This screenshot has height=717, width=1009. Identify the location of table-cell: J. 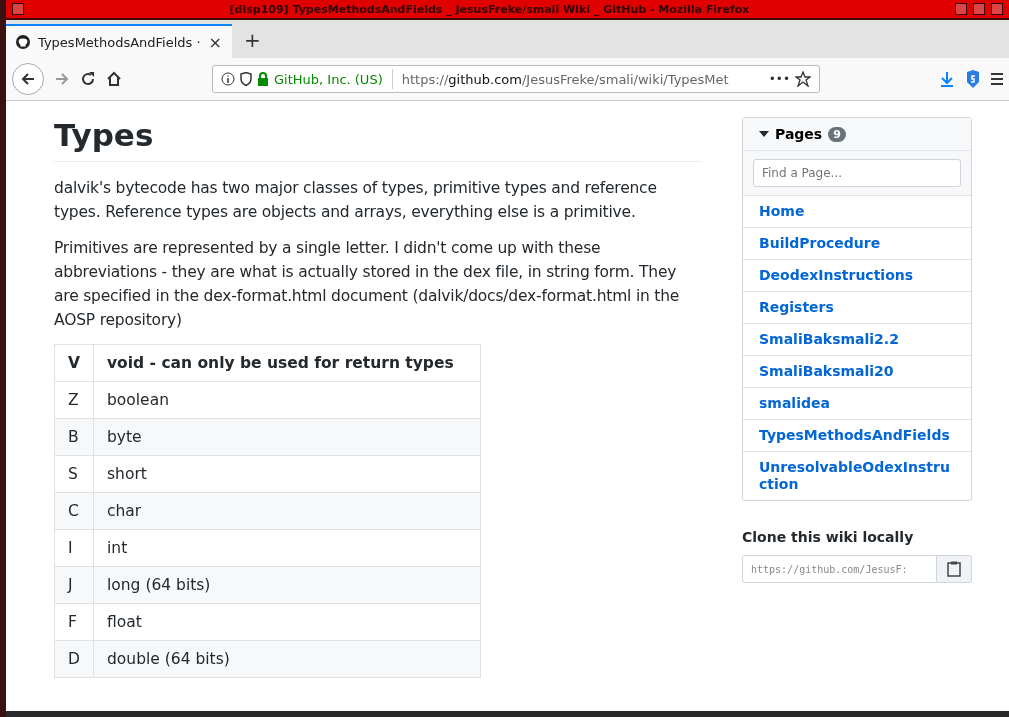
(74, 585).